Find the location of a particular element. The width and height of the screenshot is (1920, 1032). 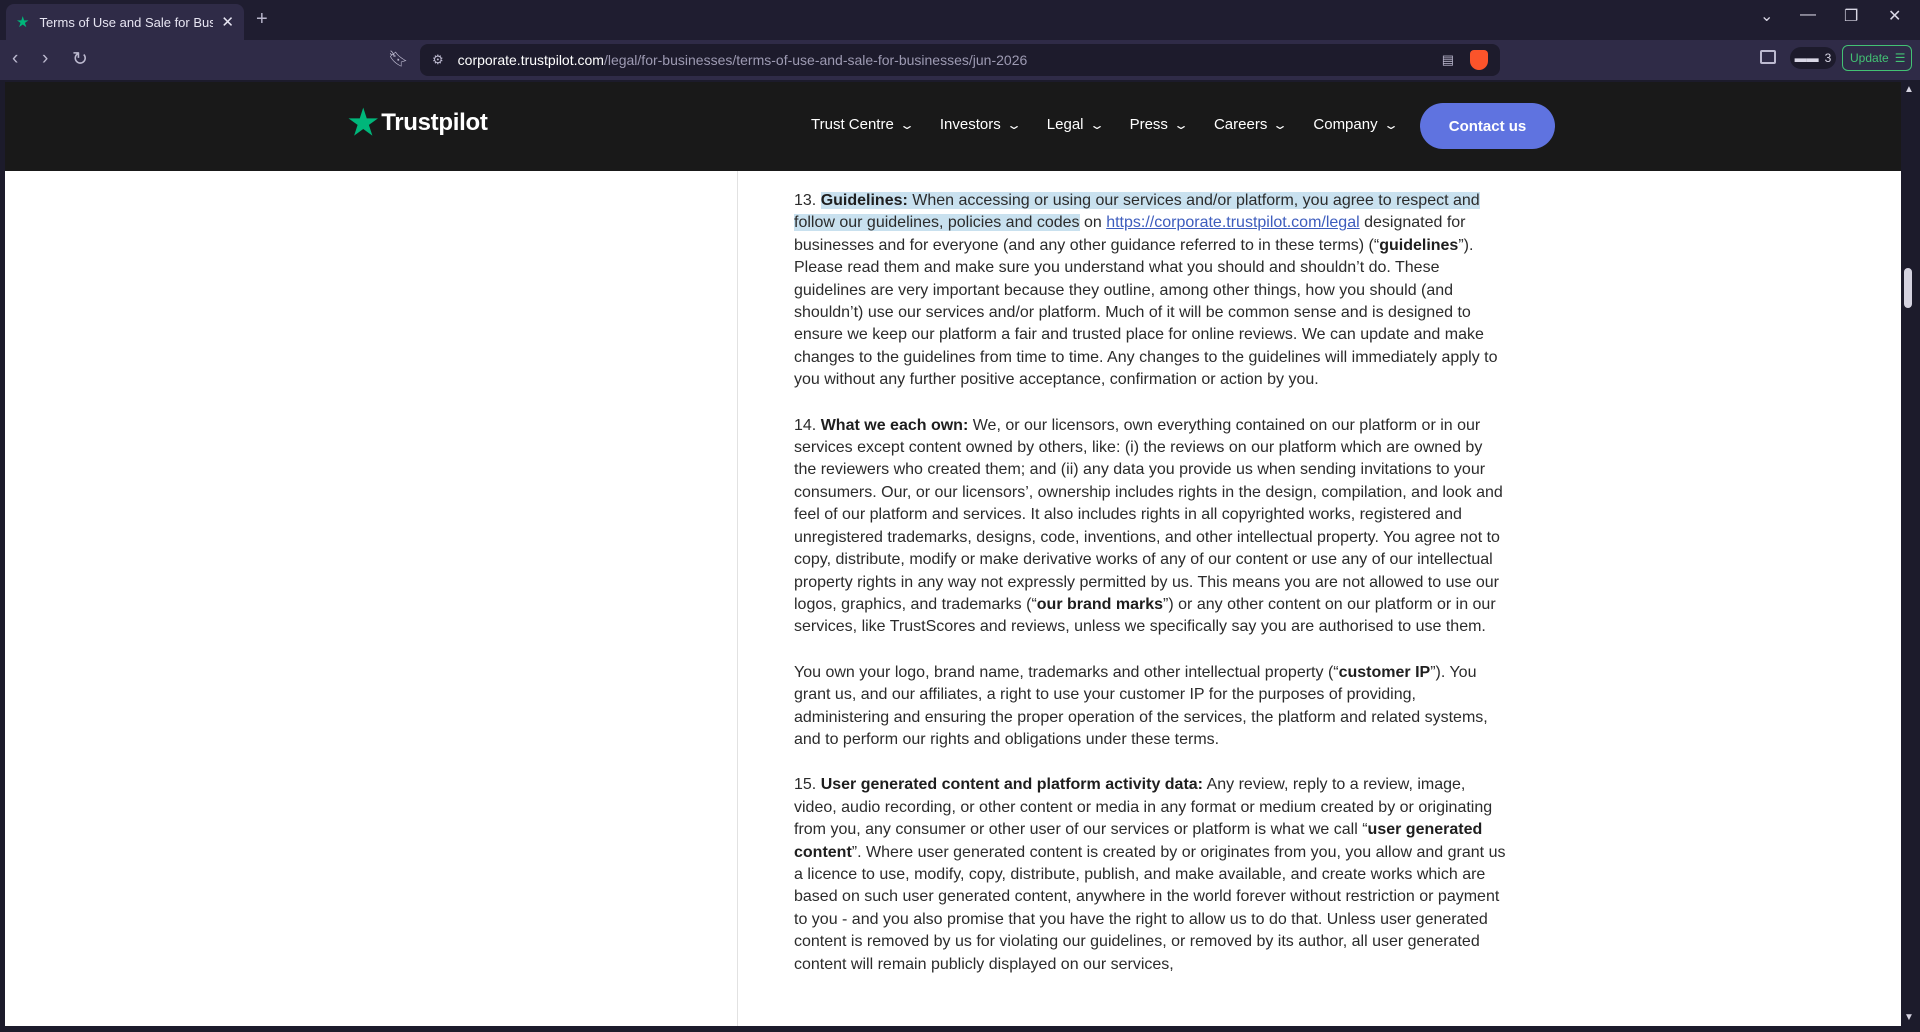

contact-us-button: Contact us is located at coordinates (1487, 126).